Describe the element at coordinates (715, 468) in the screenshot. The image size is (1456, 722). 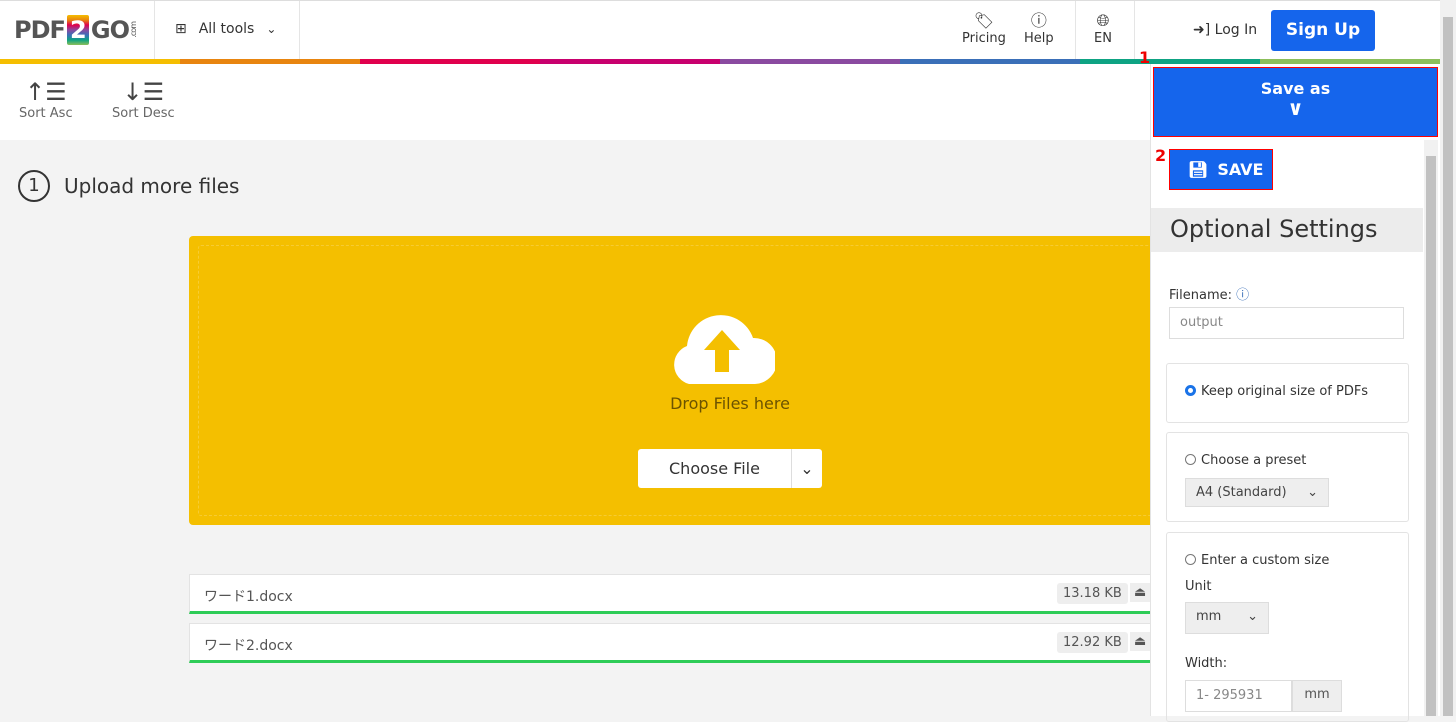
I see `choose-file-button: Choose File` at that location.